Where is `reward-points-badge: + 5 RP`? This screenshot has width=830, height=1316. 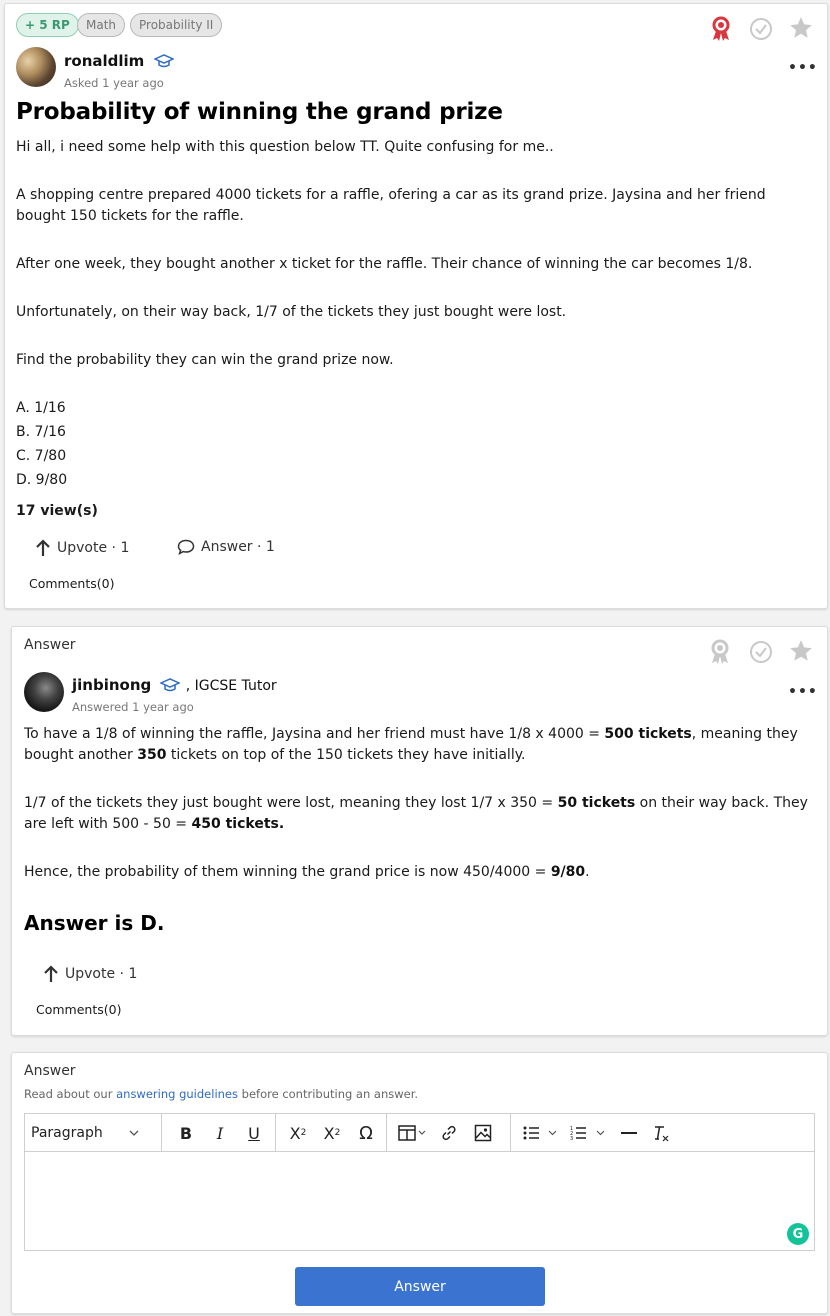 reward-points-badge: + 5 RP is located at coordinates (47, 25).